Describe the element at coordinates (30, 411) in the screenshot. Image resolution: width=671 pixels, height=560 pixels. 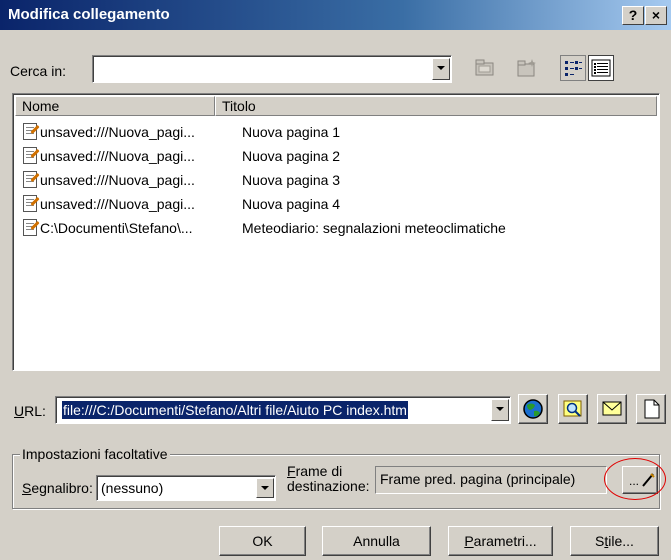
I see `url-label: URL:` at that location.